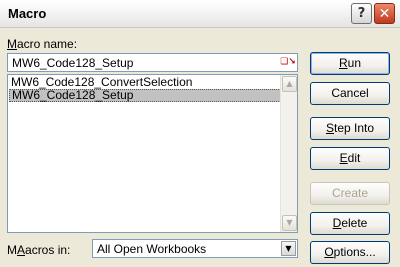  Describe the element at coordinates (42, 44) in the screenshot. I see `macro-name-label: Macro name:` at that location.